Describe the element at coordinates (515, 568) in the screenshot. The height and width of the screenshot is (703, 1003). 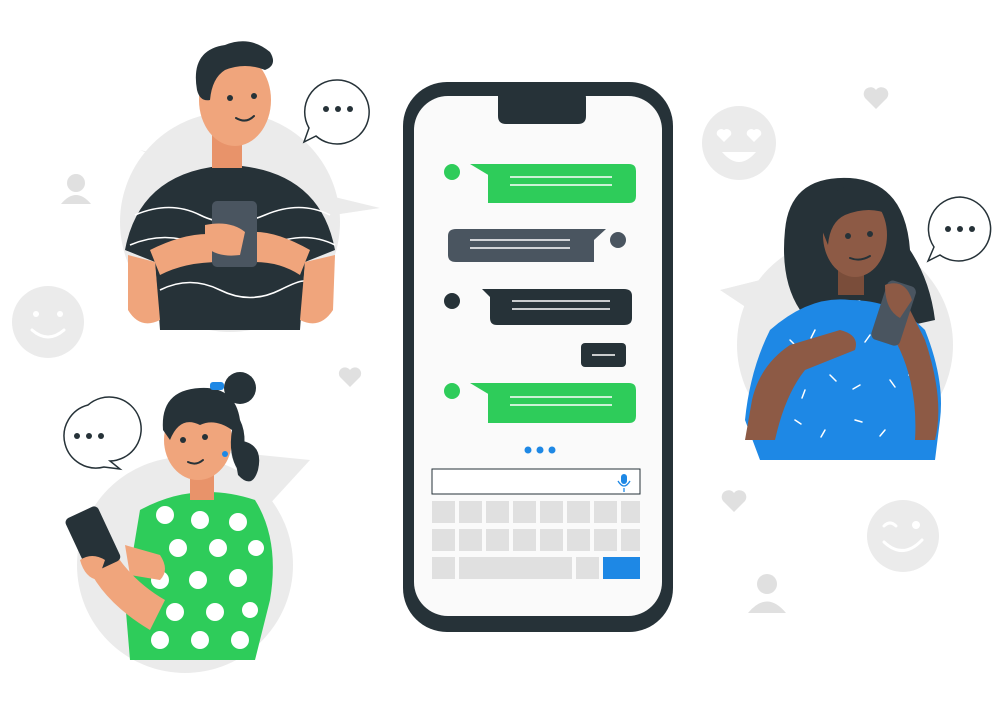
I see `space-key` at that location.